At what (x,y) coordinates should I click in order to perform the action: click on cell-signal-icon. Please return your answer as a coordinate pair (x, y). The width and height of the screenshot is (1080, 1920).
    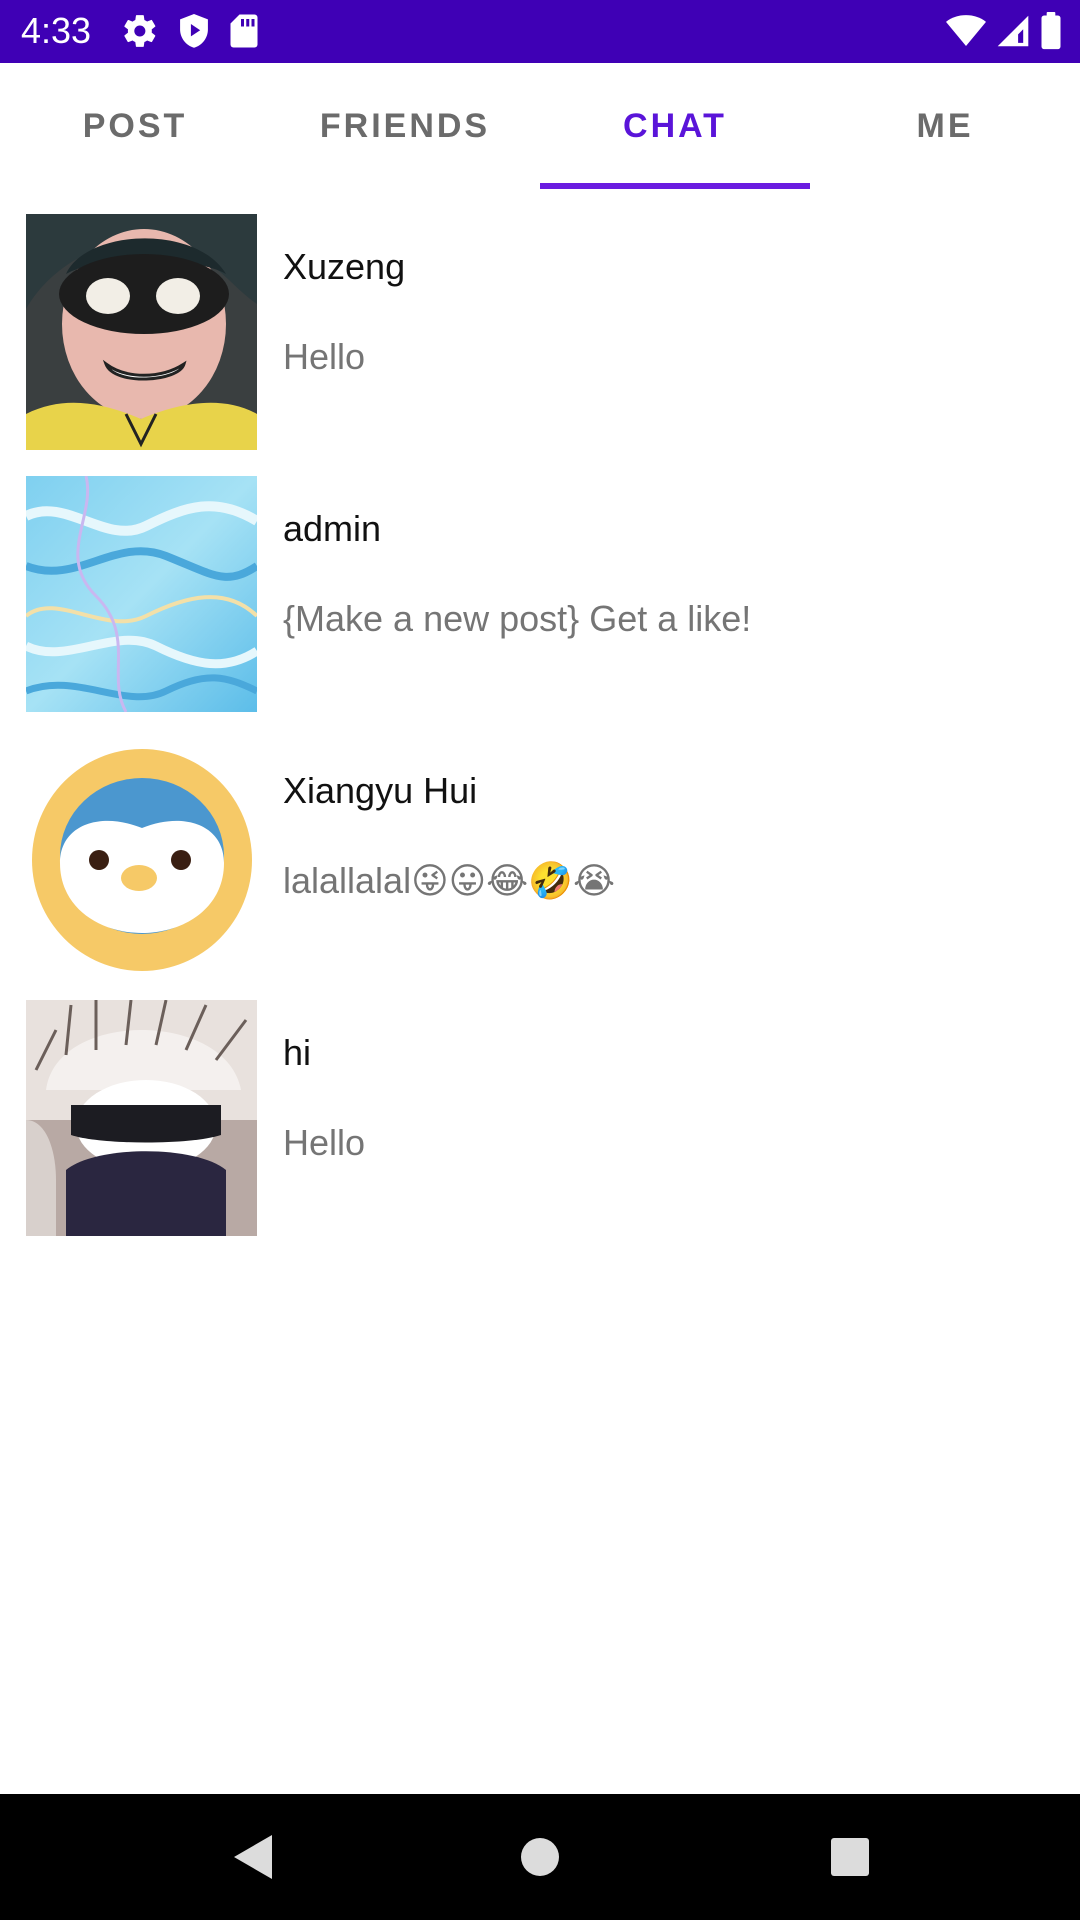
    Looking at the image, I should click on (1013, 31).